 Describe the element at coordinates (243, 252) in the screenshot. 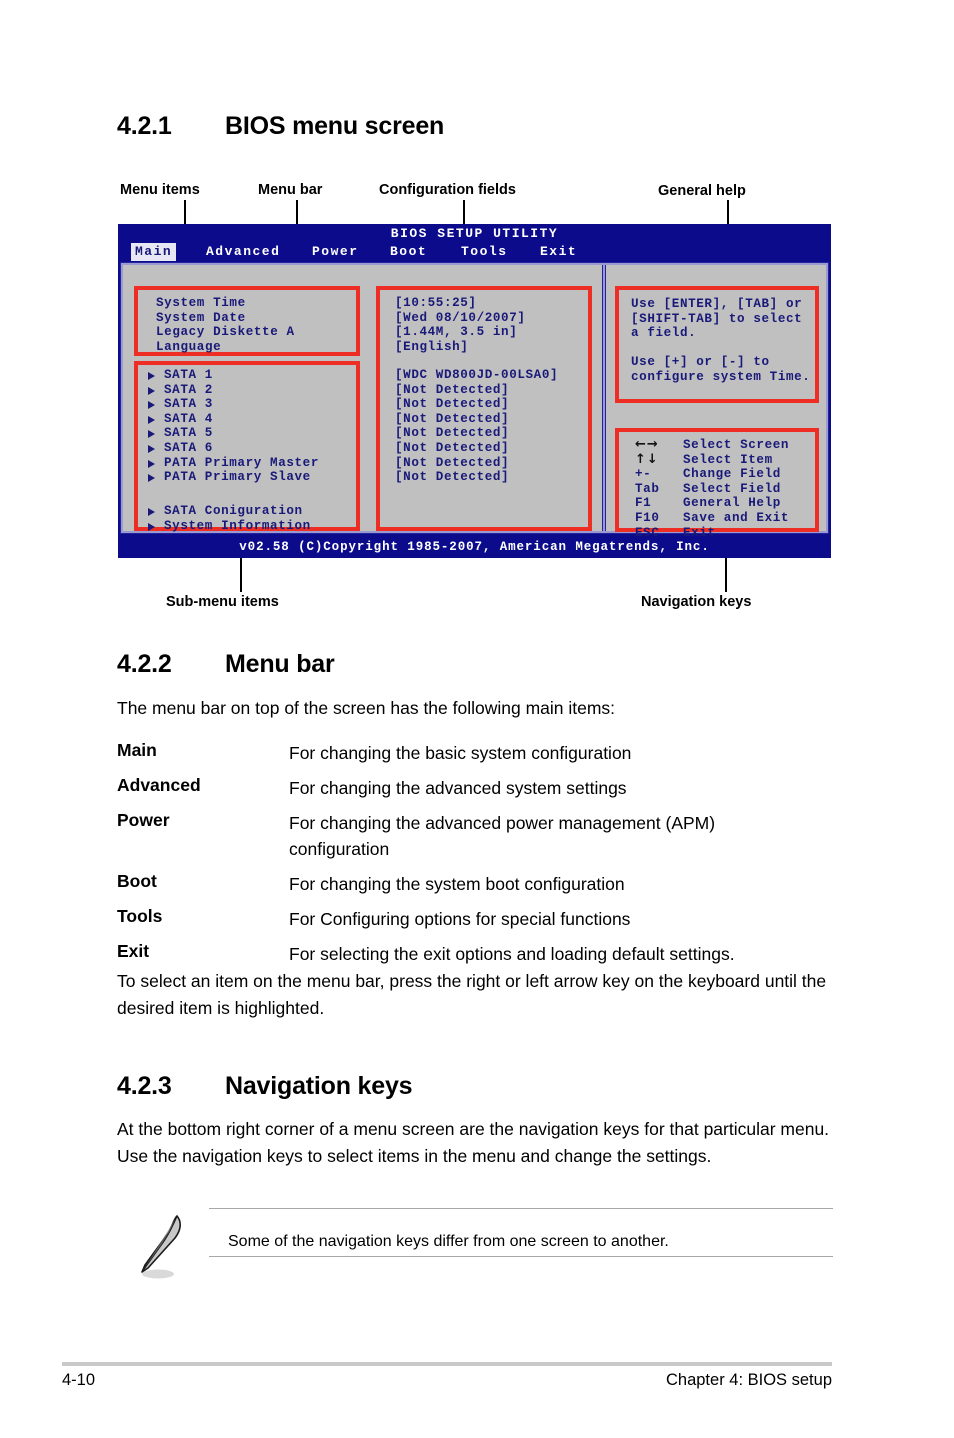

I see `bios-menu-tab-advanced: Advanced` at that location.